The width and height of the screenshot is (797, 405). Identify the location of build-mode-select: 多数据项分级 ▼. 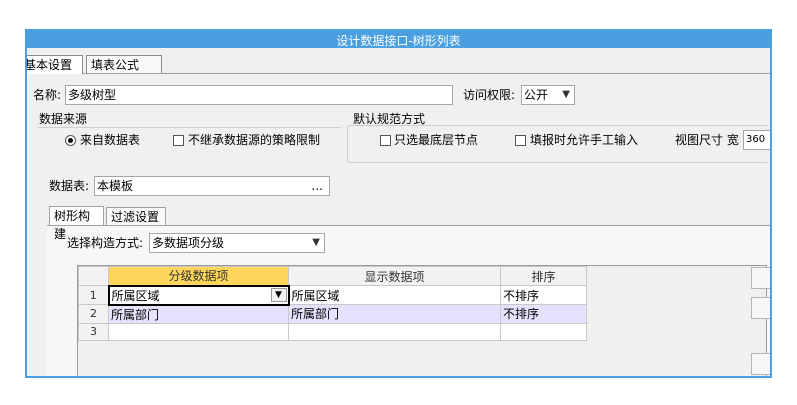
(237, 243).